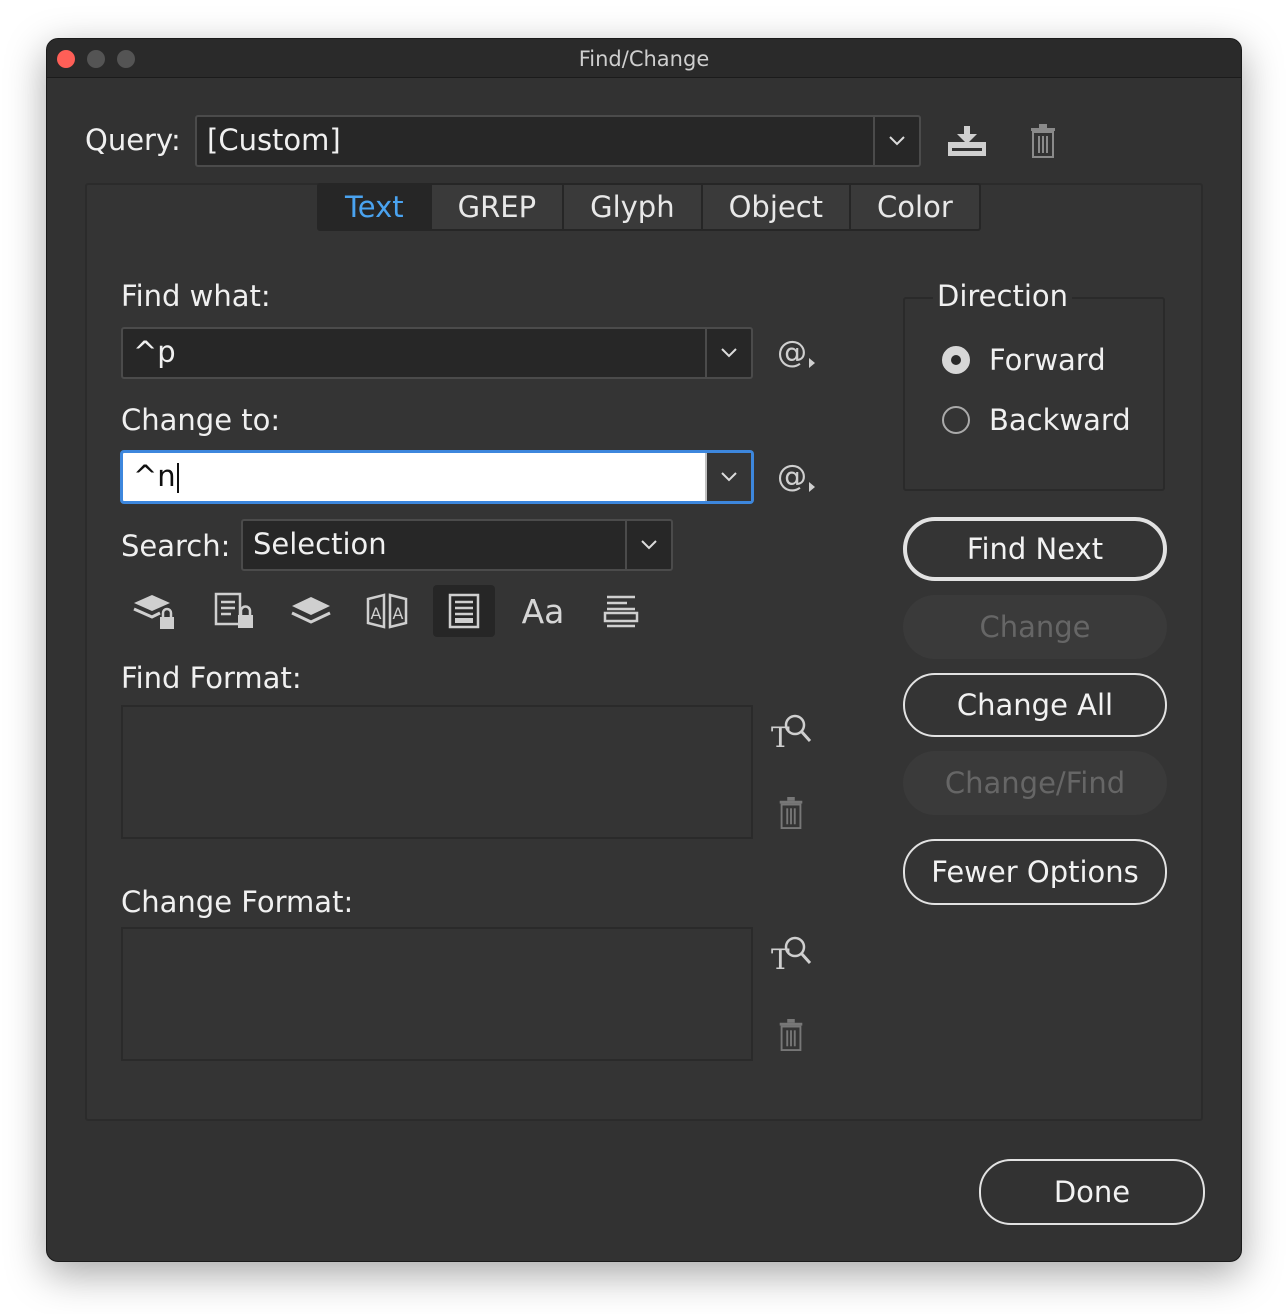 The image size is (1286, 1314). Describe the element at coordinates (457, 545) in the screenshot. I see `search-scope-dropdown: Selection` at that location.